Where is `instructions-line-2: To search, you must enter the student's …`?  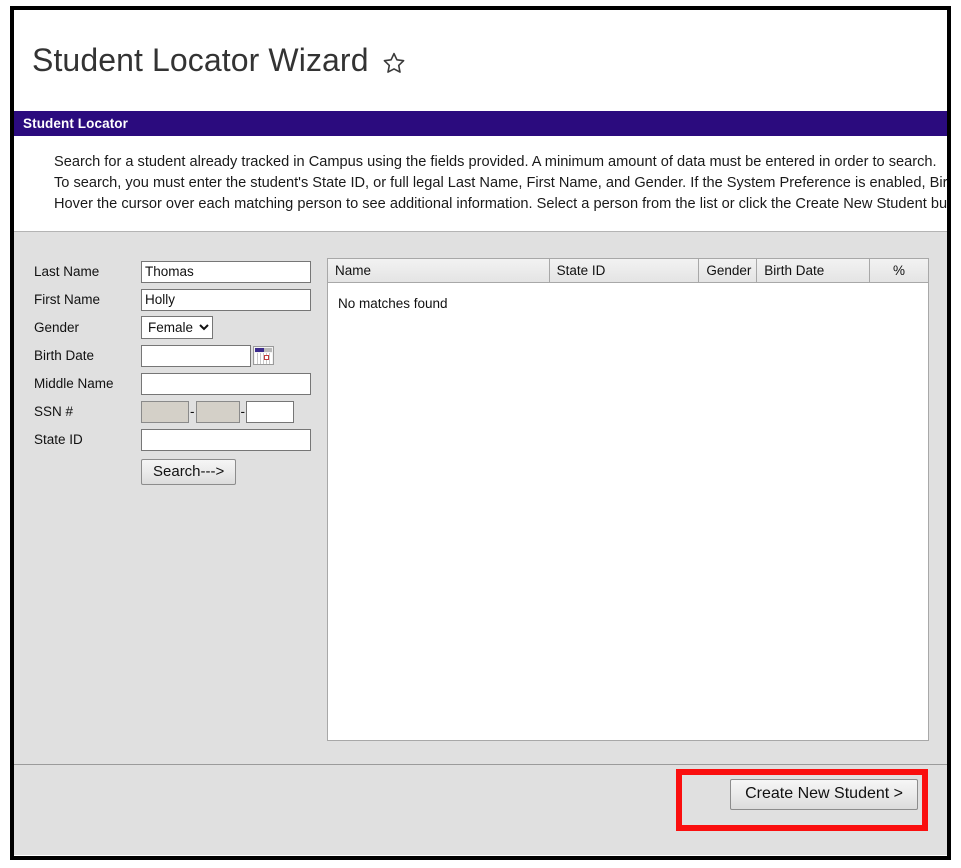 instructions-line-2: To search, you must enter the student's … is located at coordinates (500, 183).